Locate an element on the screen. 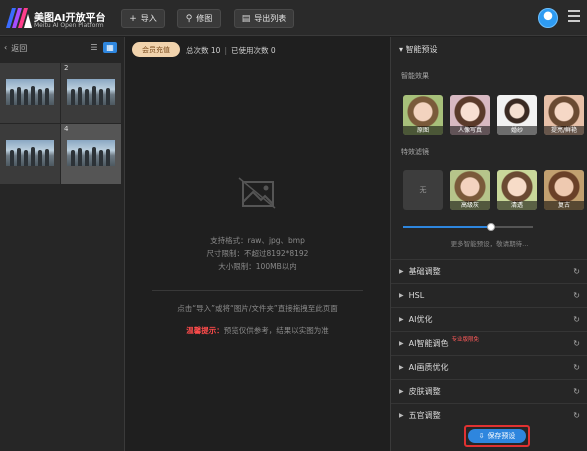 The width and height of the screenshot is (587, 451). chevron-left-icon: ‹ is located at coordinates (6, 47).